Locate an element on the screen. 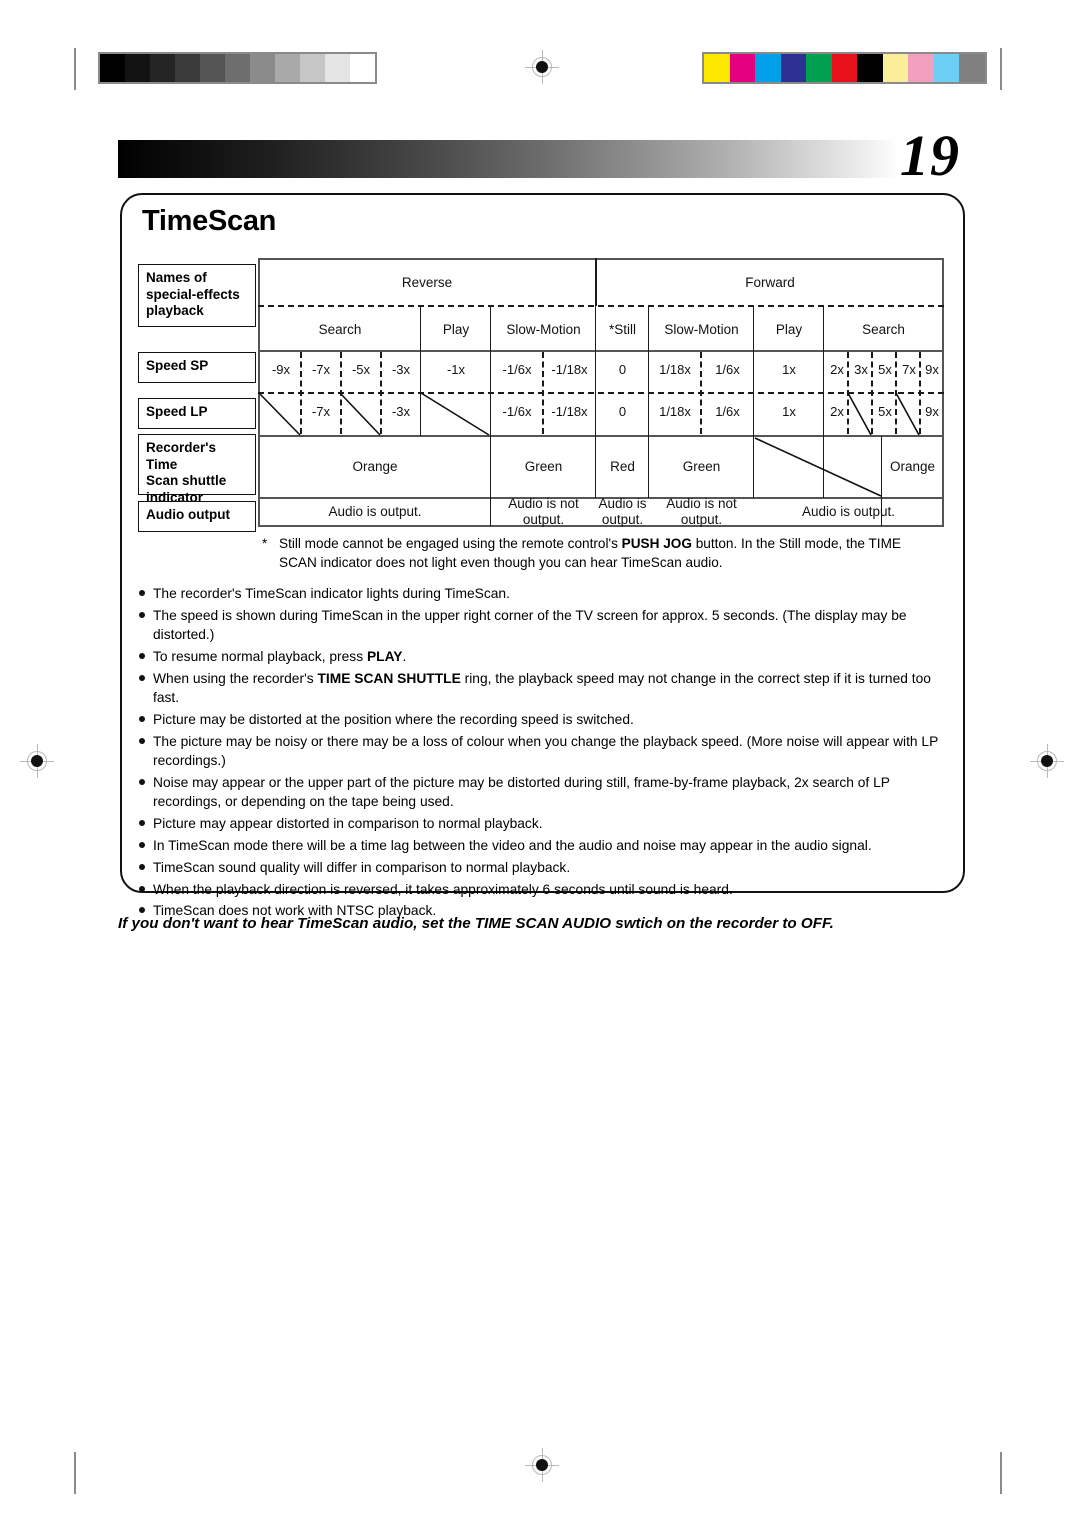 This screenshot has width=1080, height=1528. mode-header-play-forward: Play is located at coordinates (789, 329).